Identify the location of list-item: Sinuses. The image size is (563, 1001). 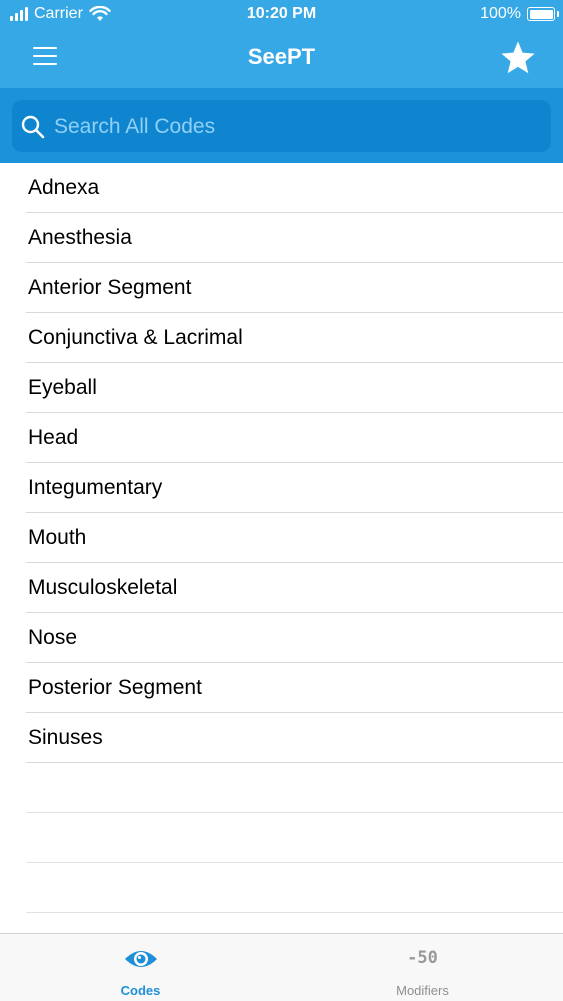
(281, 738).